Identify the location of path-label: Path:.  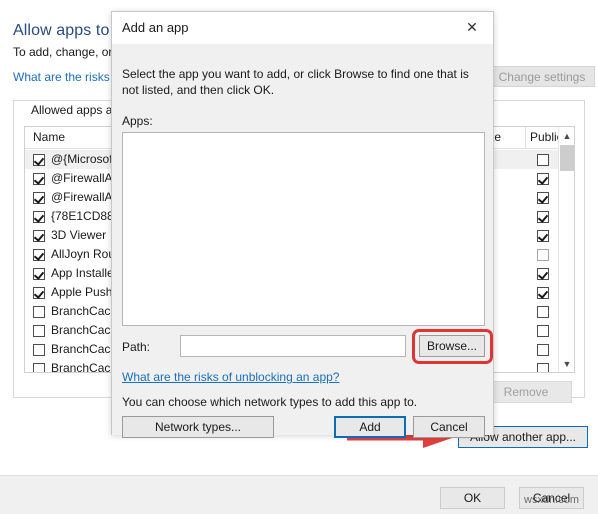
(136, 347).